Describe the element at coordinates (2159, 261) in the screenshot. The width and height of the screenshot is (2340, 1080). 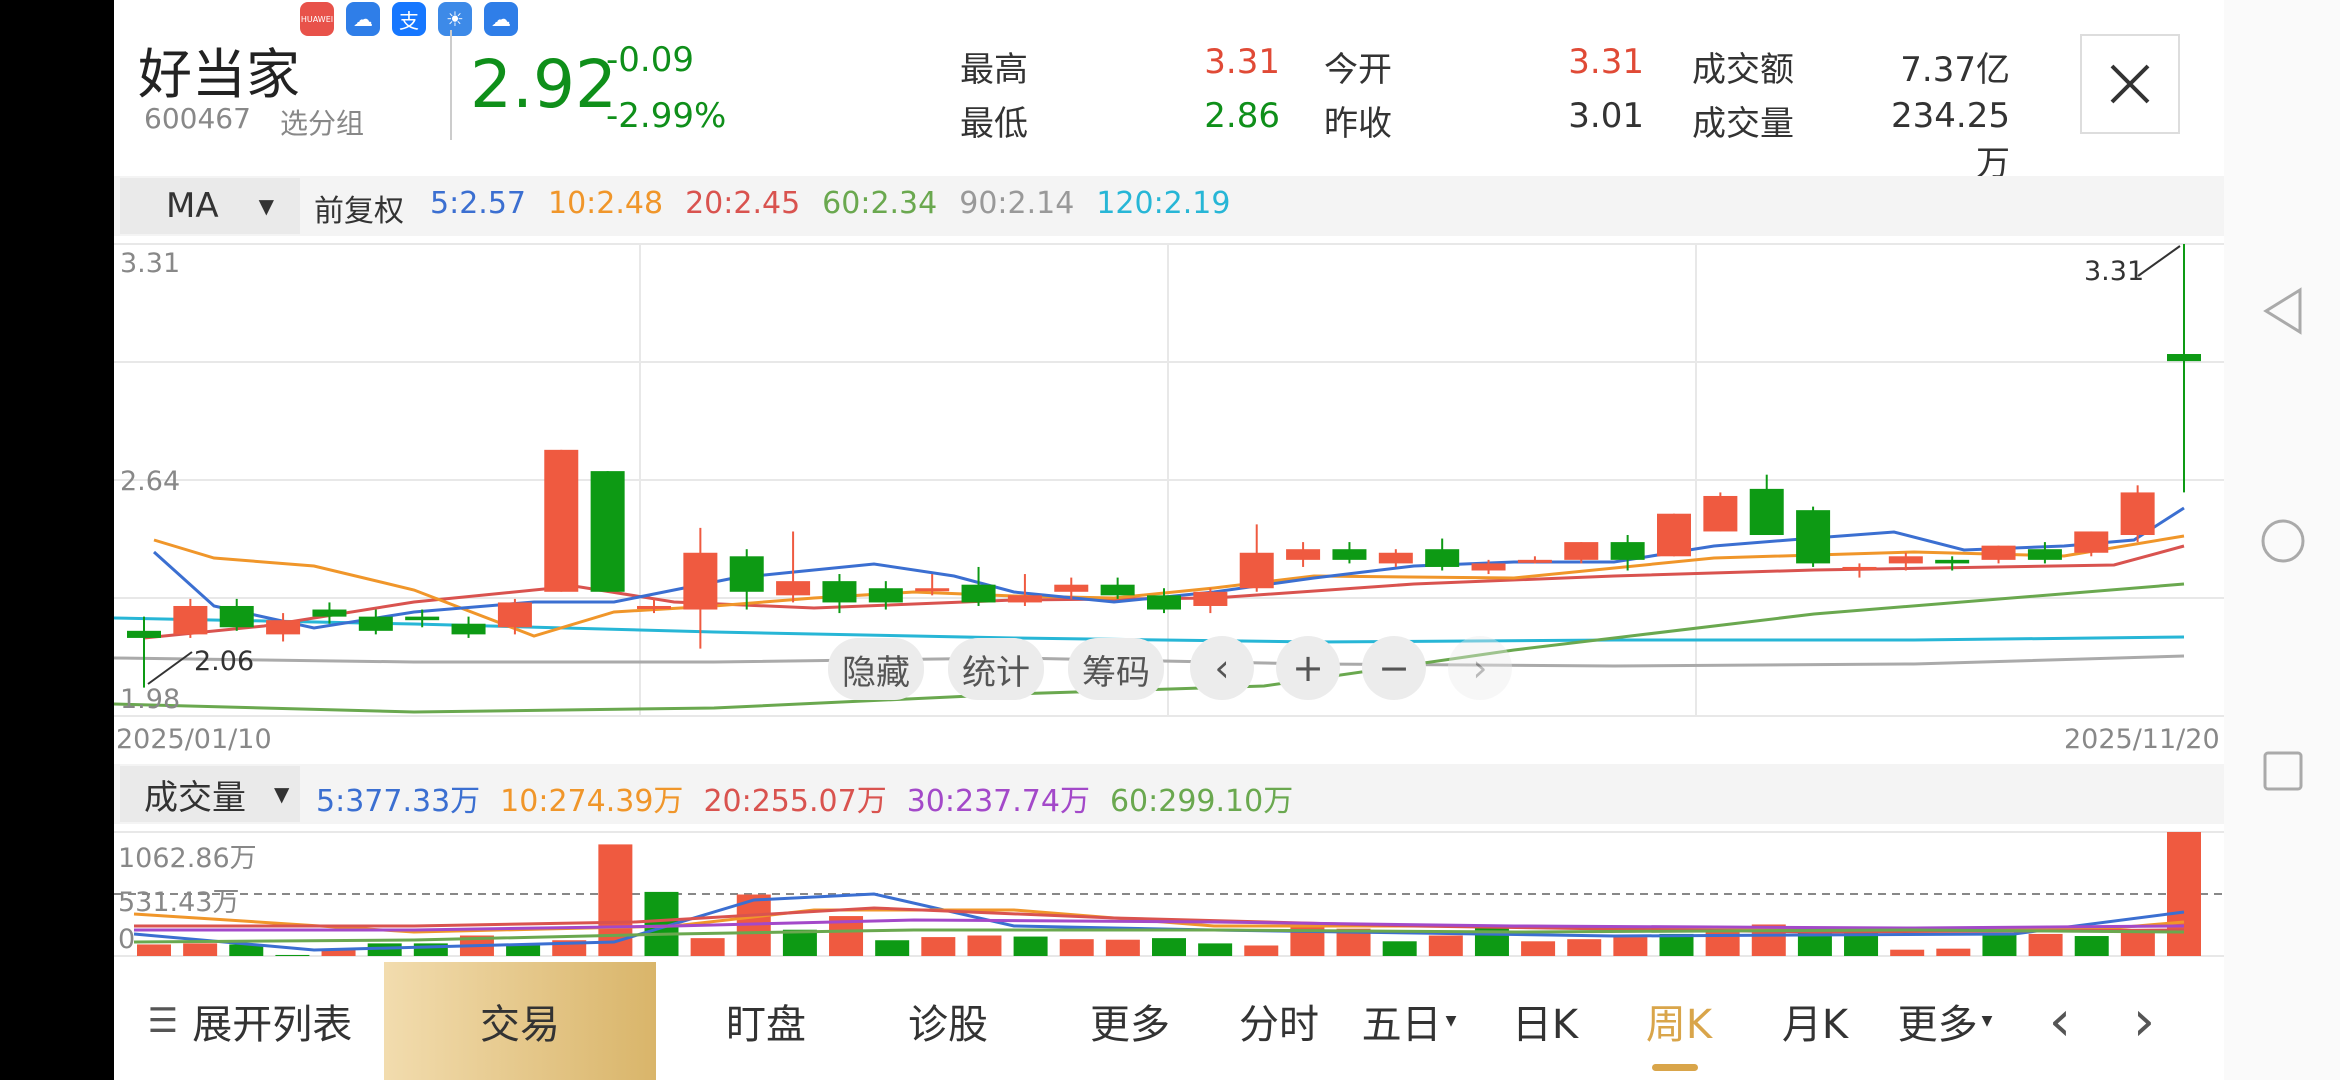
I see `high-marker-arrow` at that location.